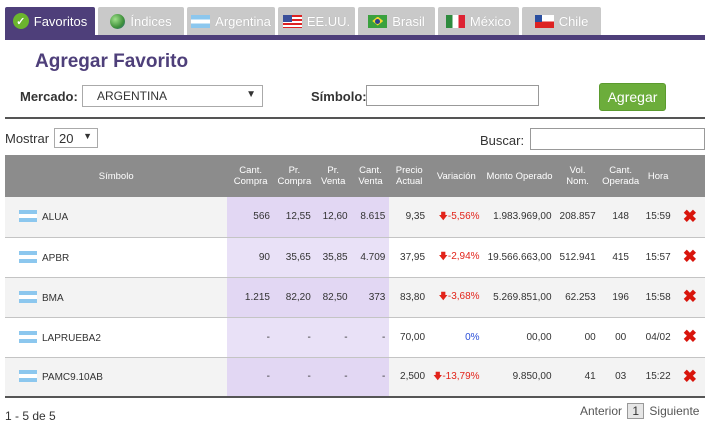  What do you see at coordinates (409, 176) in the screenshot?
I see `header-precio-actual: Precio Actual` at bounding box center [409, 176].